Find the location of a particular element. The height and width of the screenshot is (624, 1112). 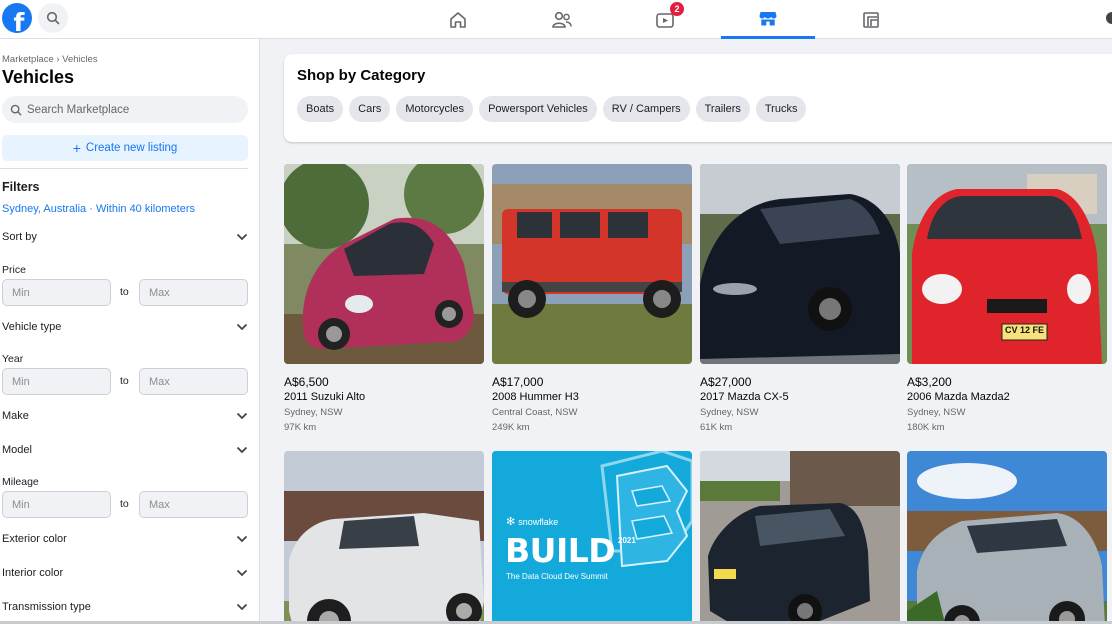

listing-price: A$27,000 is located at coordinates (726, 382).